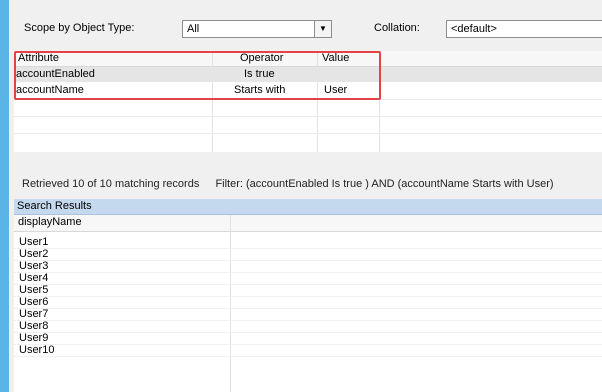 Image resolution: width=602 pixels, height=392 pixels. What do you see at coordinates (34, 254) in the screenshot?
I see `result-display-name: User2` at bounding box center [34, 254].